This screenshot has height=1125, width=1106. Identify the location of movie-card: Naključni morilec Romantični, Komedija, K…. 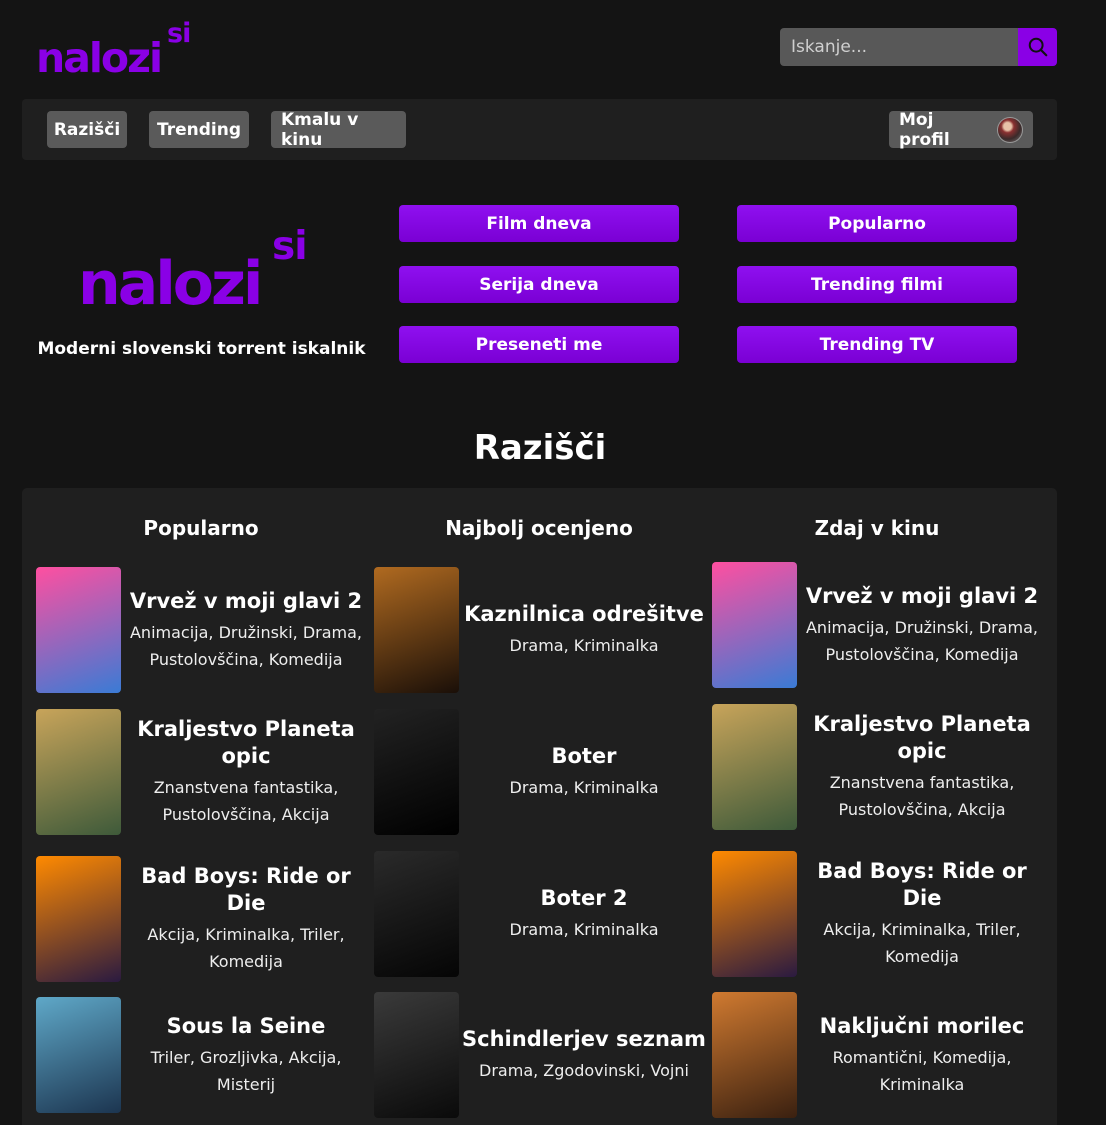
(879, 1055).